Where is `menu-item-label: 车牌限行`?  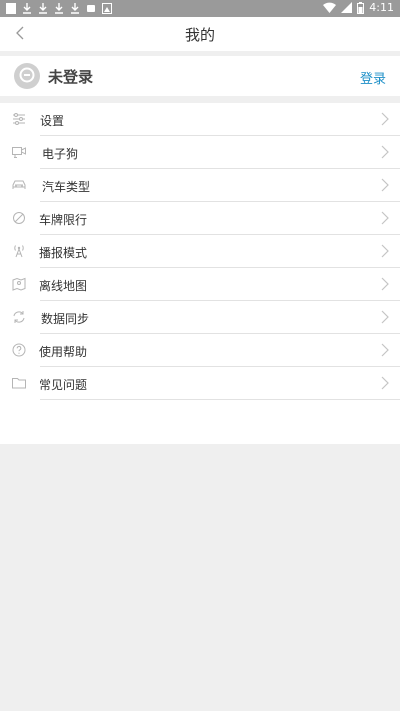
menu-item-label: 车牌限行 is located at coordinates (63, 220).